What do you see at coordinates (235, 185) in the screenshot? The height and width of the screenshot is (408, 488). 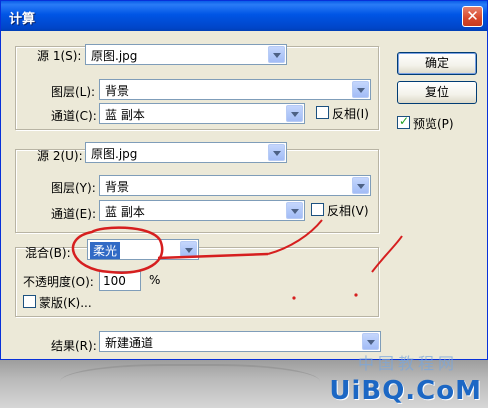 I see `source2-layer-select: 背景` at bounding box center [235, 185].